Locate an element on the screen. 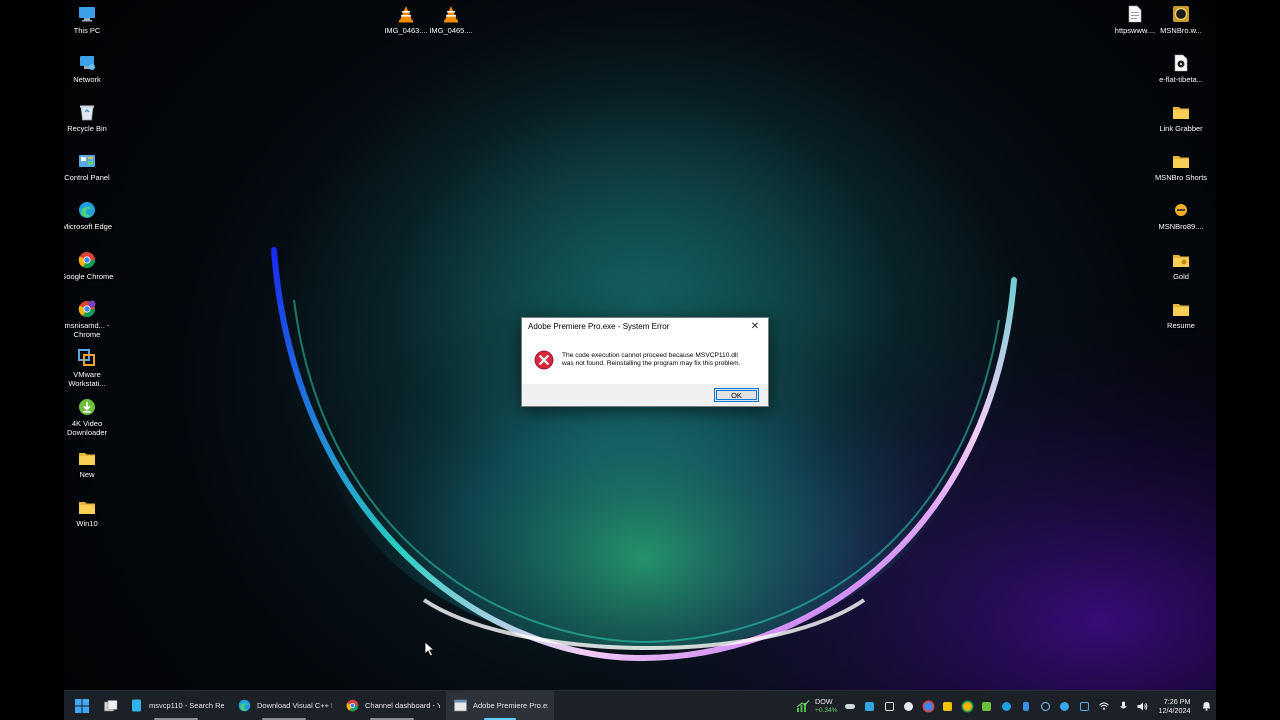 Image resolution: width=1280 pixels, height=720 pixels. notification-bell-icon is located at coordinates (1207, 705).